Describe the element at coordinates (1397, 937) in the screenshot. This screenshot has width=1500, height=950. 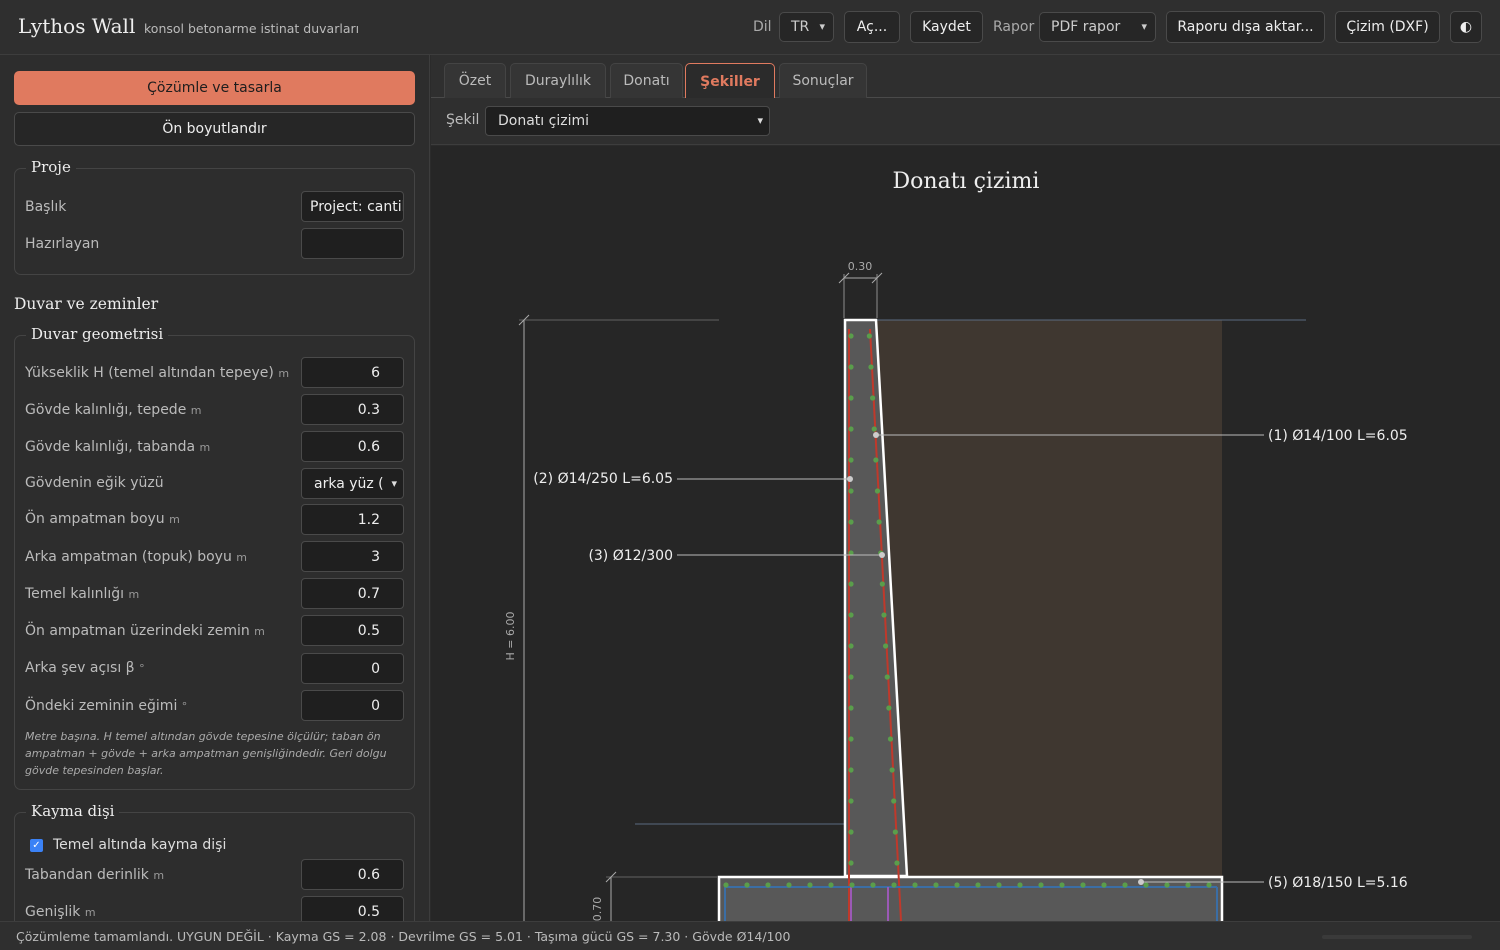
I see `status-progress` at that location.